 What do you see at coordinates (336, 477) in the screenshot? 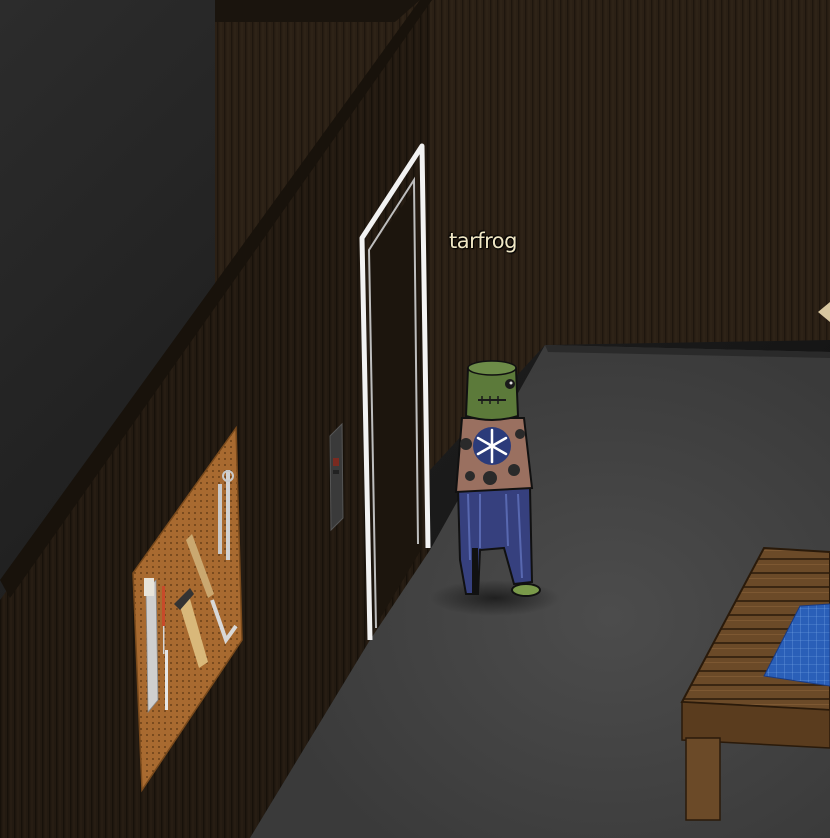
I see `wall-switch-panel` at bounding box center [336, 477].